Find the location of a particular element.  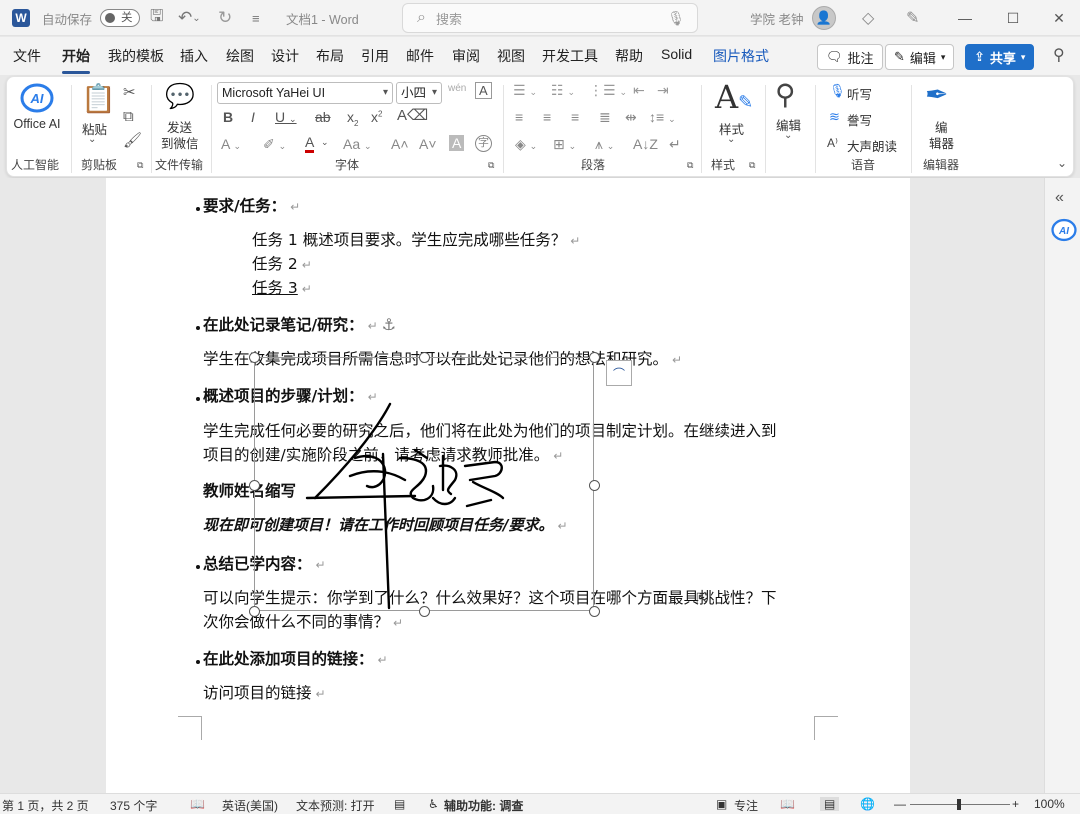

multilevel-list-icon: ⋮☰ ⌄ is located at coordinates (608, 90).